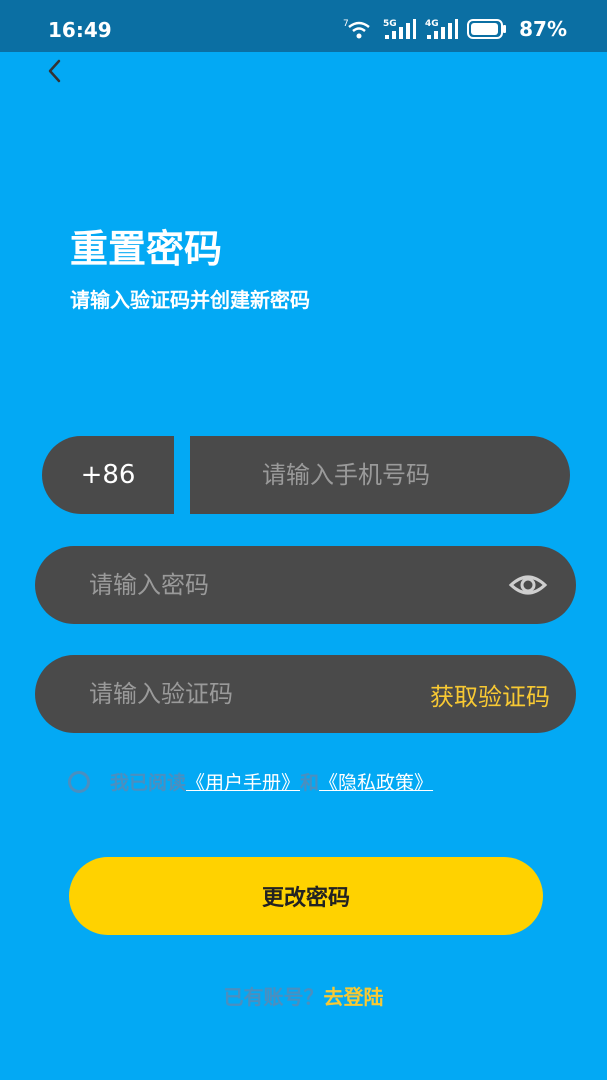 The width and height of the screenshot is (607, 1080). I want to click on eye-icon, so click(528, 585).